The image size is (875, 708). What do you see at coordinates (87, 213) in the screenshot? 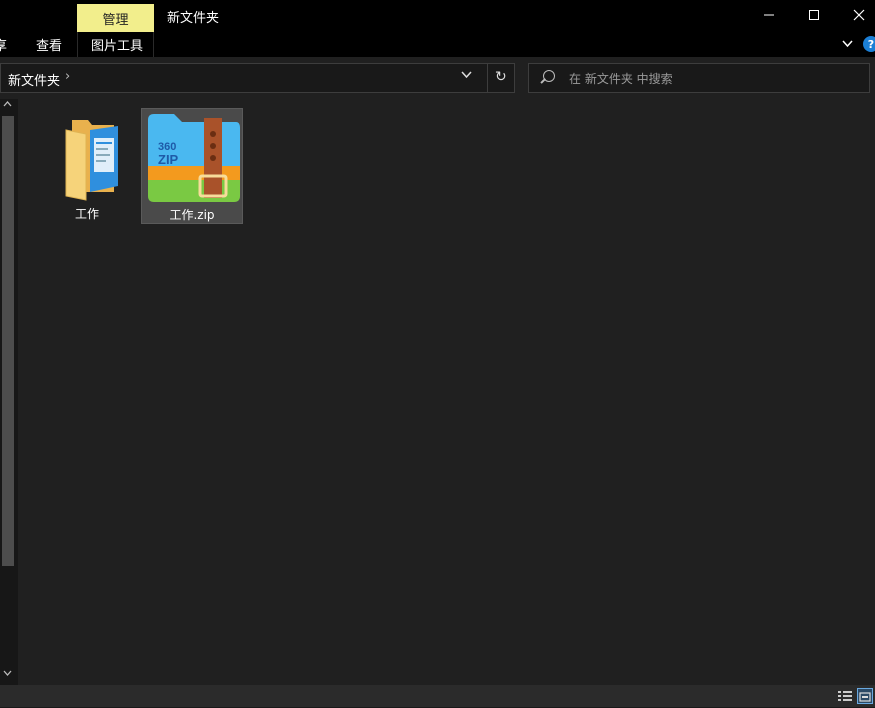
I see `file-name: 工作` at bounding box center [87, 213].